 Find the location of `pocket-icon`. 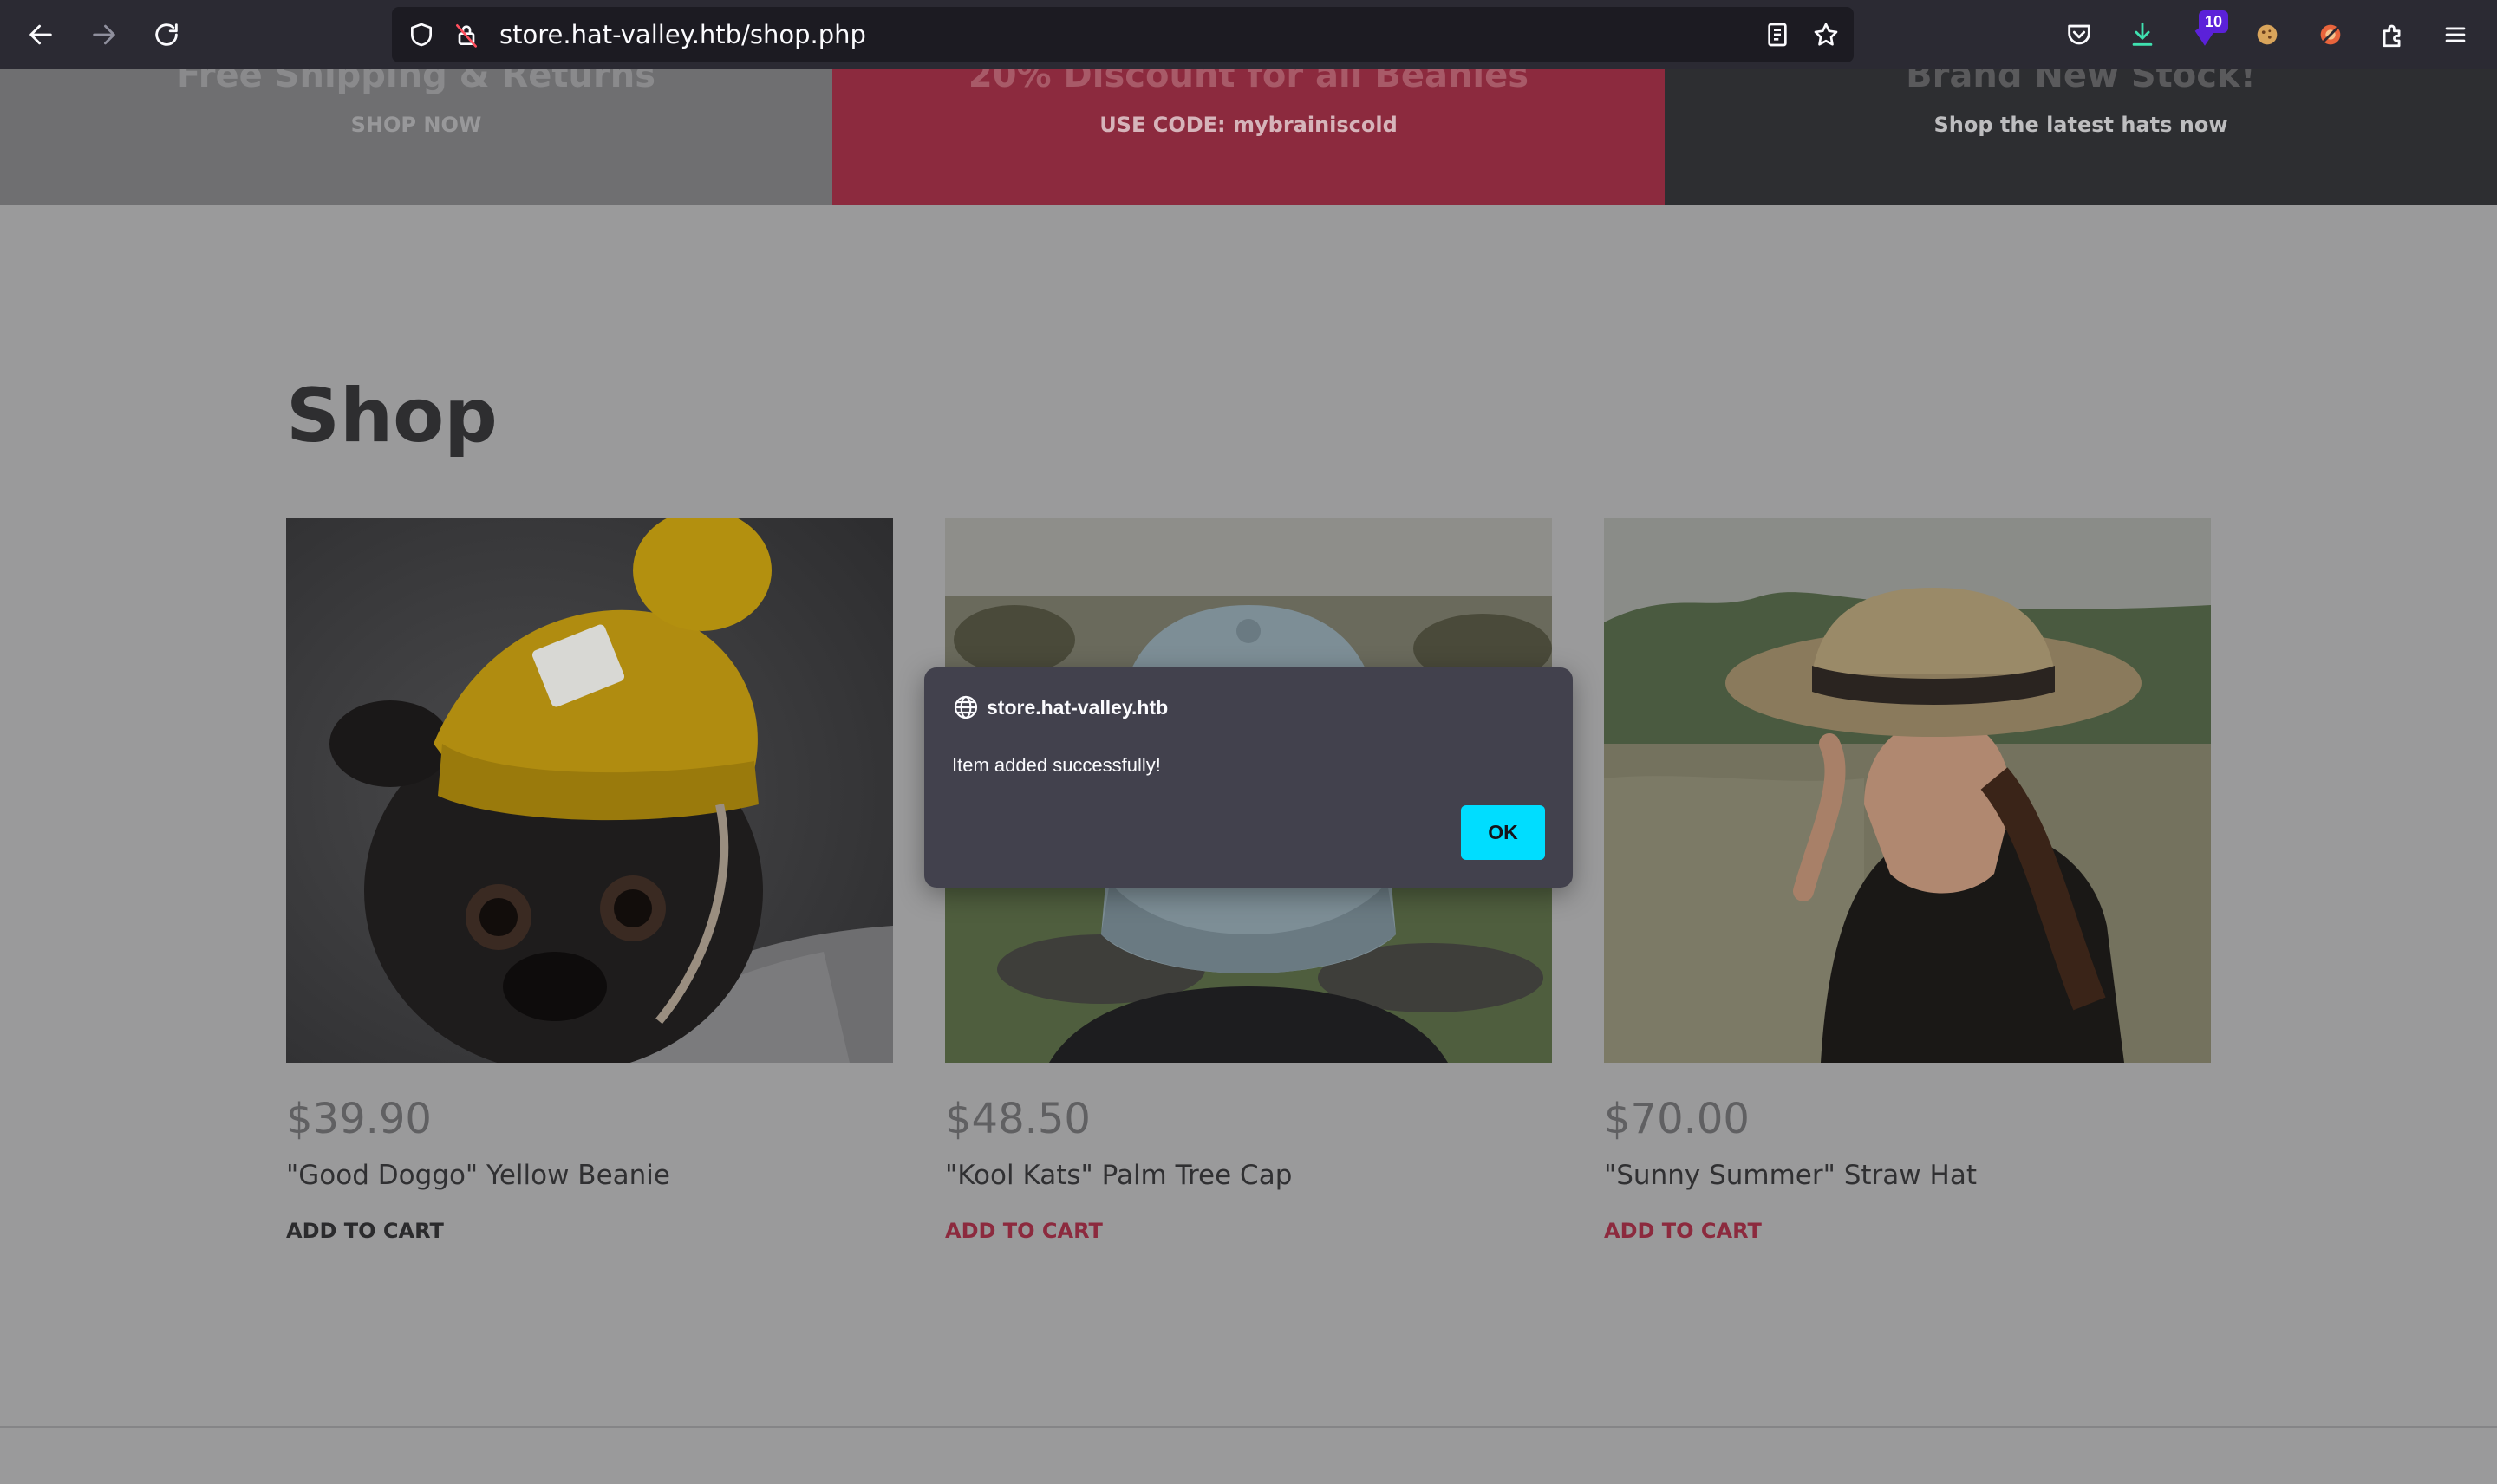

pocket-icon is located at coordinates (2079, 34).